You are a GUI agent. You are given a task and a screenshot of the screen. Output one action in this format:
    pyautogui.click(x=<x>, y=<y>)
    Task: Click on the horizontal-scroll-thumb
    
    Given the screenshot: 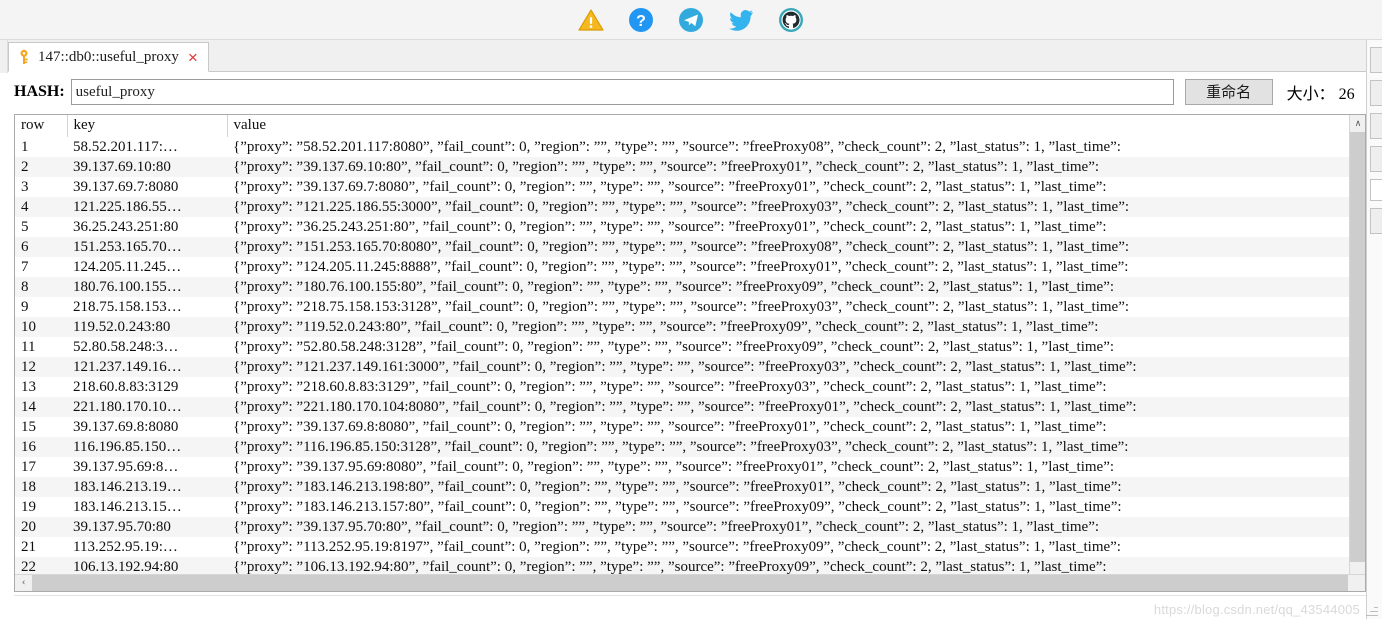 What is the action you would take?
    pyautogui.click(x=690, y=583)
    